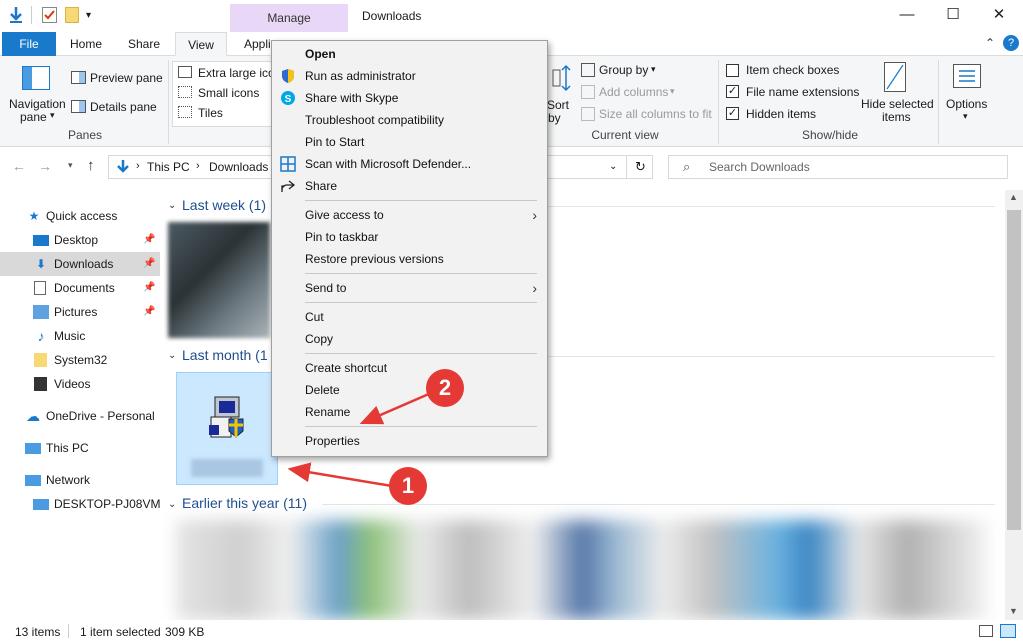 The width and height of the screenshot is (1023, 644). What do you see at coordinates (408, 486) in the screenshot?
I see `annotation-badge-1: 1` at bounding box center [408, 486].